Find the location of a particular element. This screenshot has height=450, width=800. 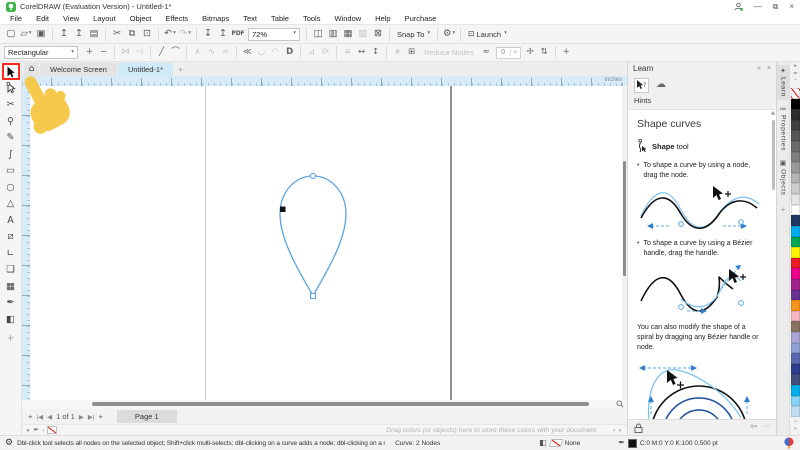

content-scroll-up-icon: ▲ is located at coordinates (773, 113).